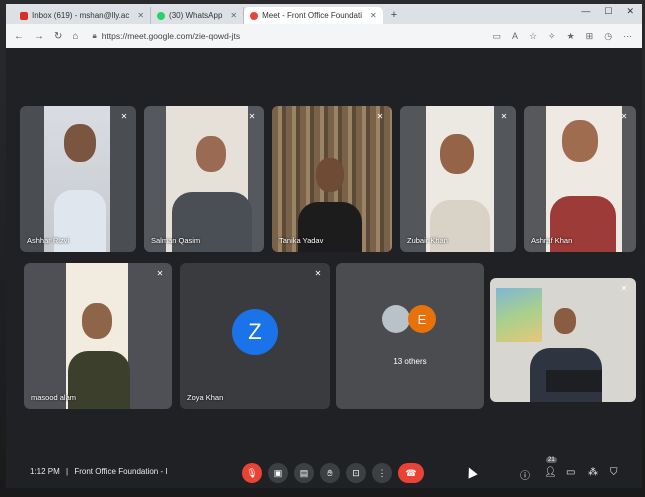 The height and width of the screenshot is (497, 645). Describe the element at coordinates (593, 472) in the screenshot. I see `activities-icon: ⁂` at that location.